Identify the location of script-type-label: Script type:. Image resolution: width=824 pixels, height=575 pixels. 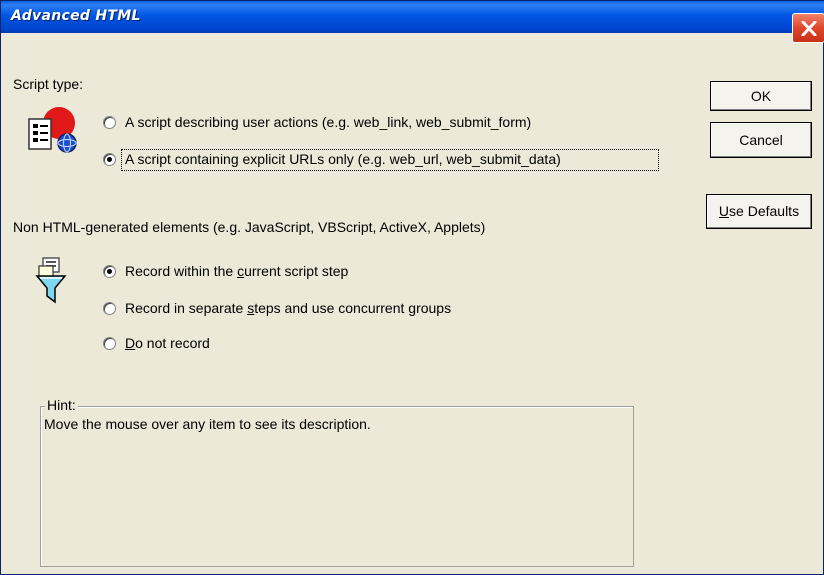
(48, 84).